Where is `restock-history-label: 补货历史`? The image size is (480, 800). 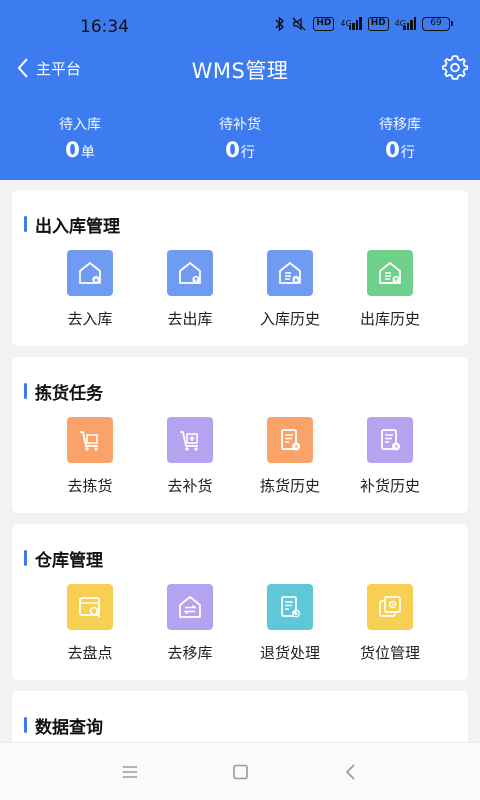 restock-history-label: 补货历史 is located at coordinates (389, 486).